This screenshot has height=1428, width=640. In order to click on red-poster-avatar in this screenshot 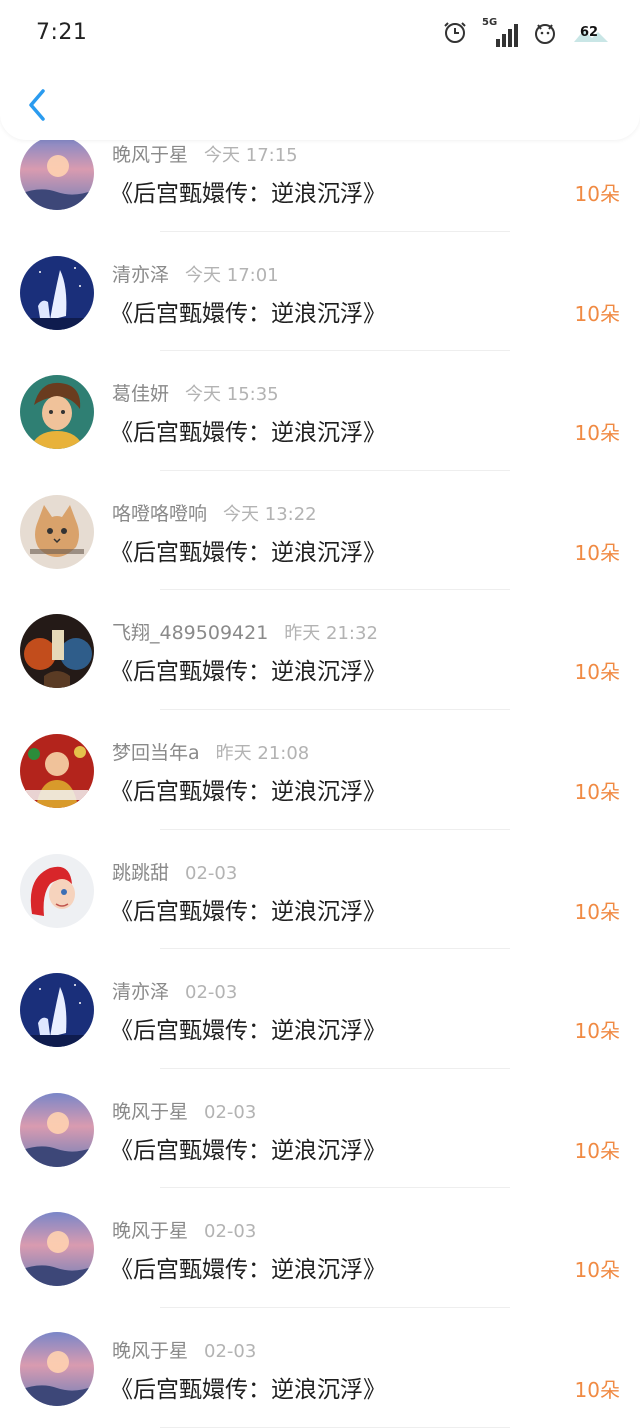, I will do `click(57, 770)`.